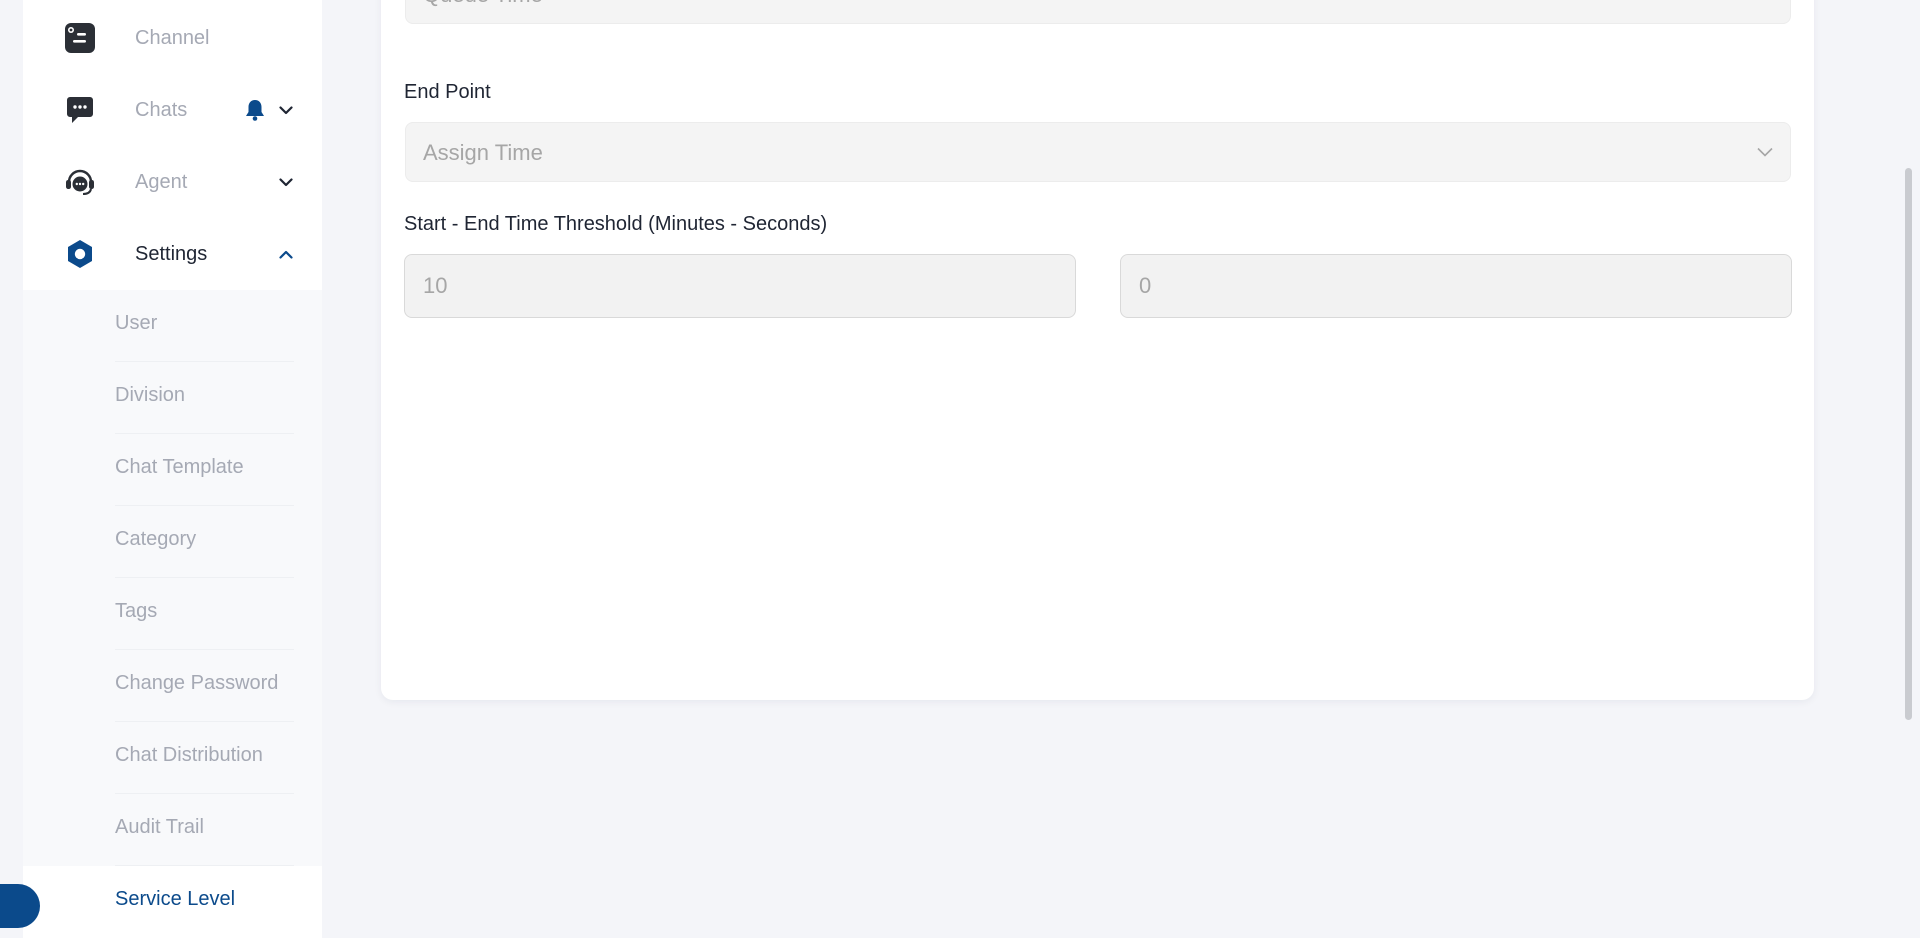 This screenshot has width=1920, height=938. I want to click on sidebar-item-label: Channel, so click(172, 37).